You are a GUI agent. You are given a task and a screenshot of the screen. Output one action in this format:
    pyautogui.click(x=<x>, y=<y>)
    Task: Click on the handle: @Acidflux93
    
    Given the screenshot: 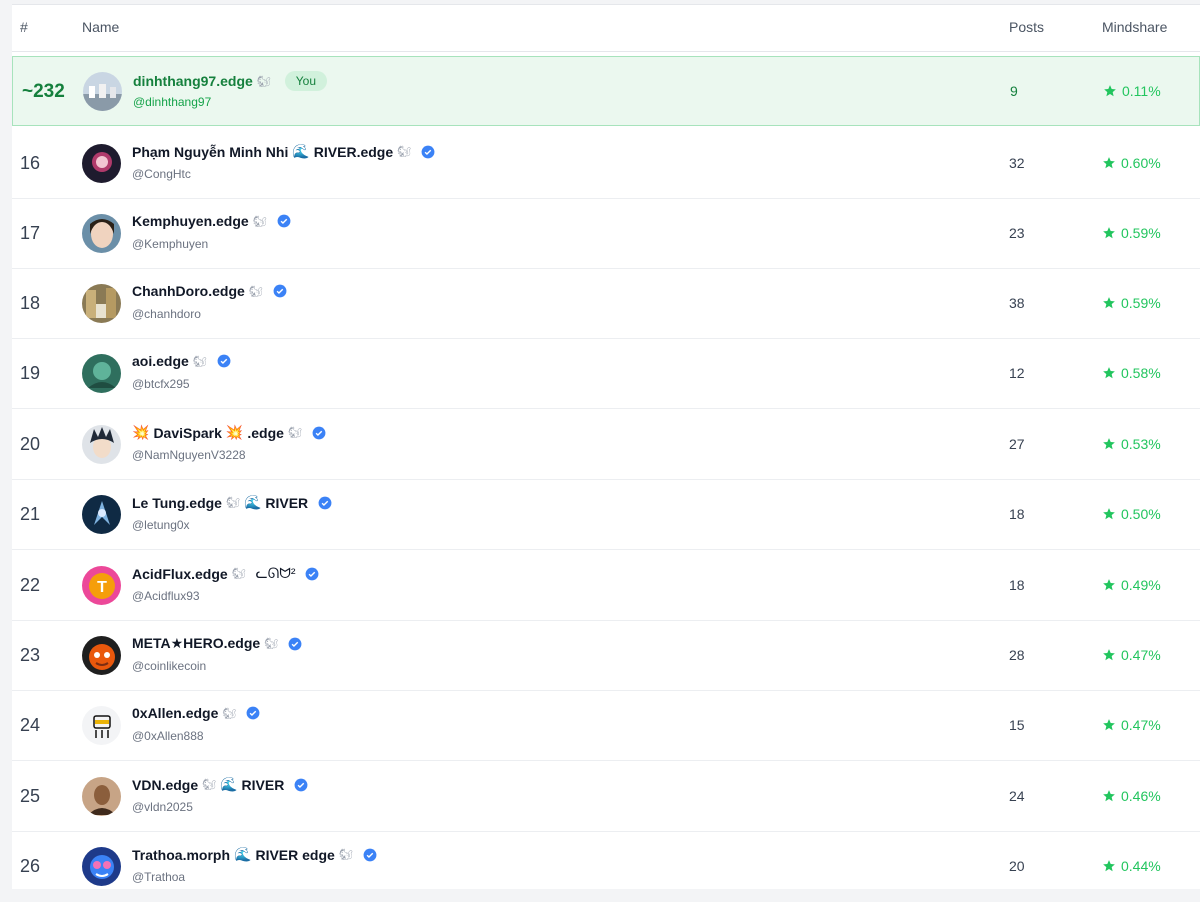 What is the action you would take?
    pyautogui.click(x=166, y=596)
    